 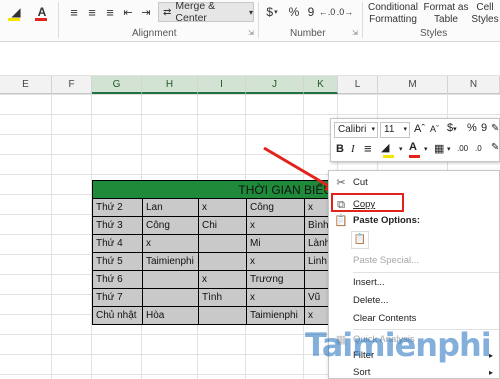 I want to click on fill-color-icon: ◢, so click(x=385, y=148).